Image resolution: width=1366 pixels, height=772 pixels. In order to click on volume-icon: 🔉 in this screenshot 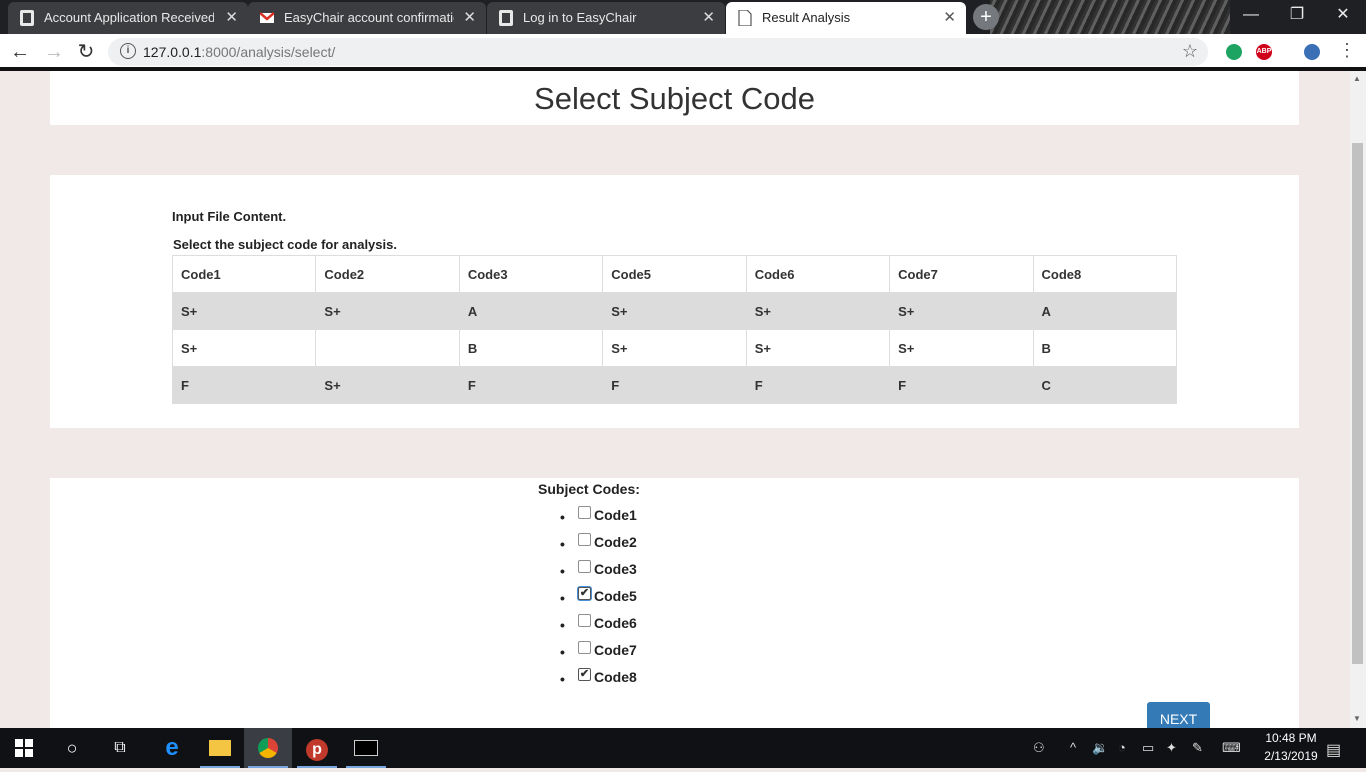, I will do `click(1100, 748)`.